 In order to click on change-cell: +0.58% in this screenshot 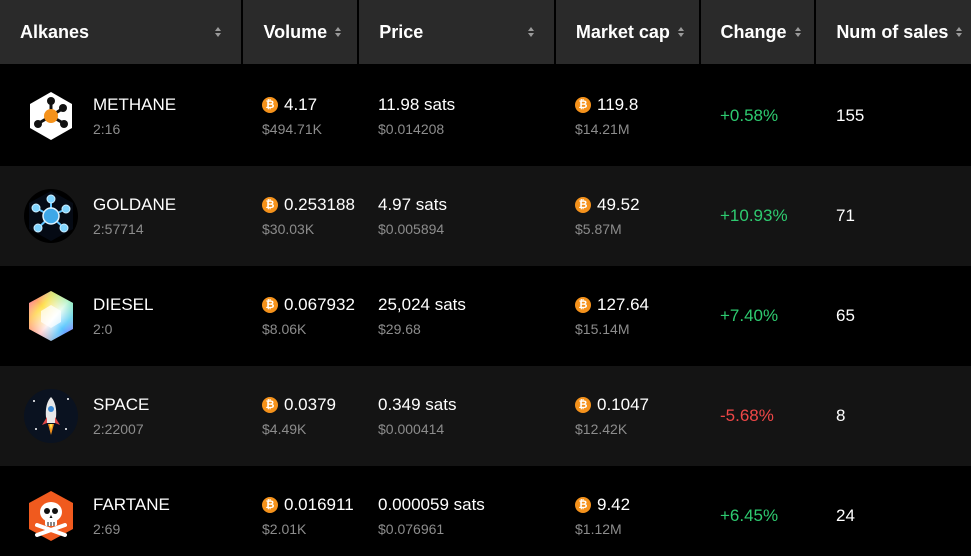, I will do `click(749, 116)`.